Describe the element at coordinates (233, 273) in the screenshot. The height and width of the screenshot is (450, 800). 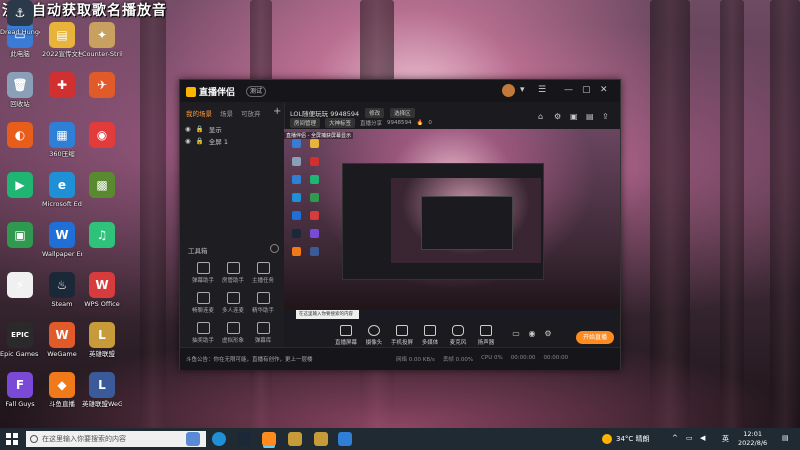
I see `toolbox-item: 房管助手` at that location.